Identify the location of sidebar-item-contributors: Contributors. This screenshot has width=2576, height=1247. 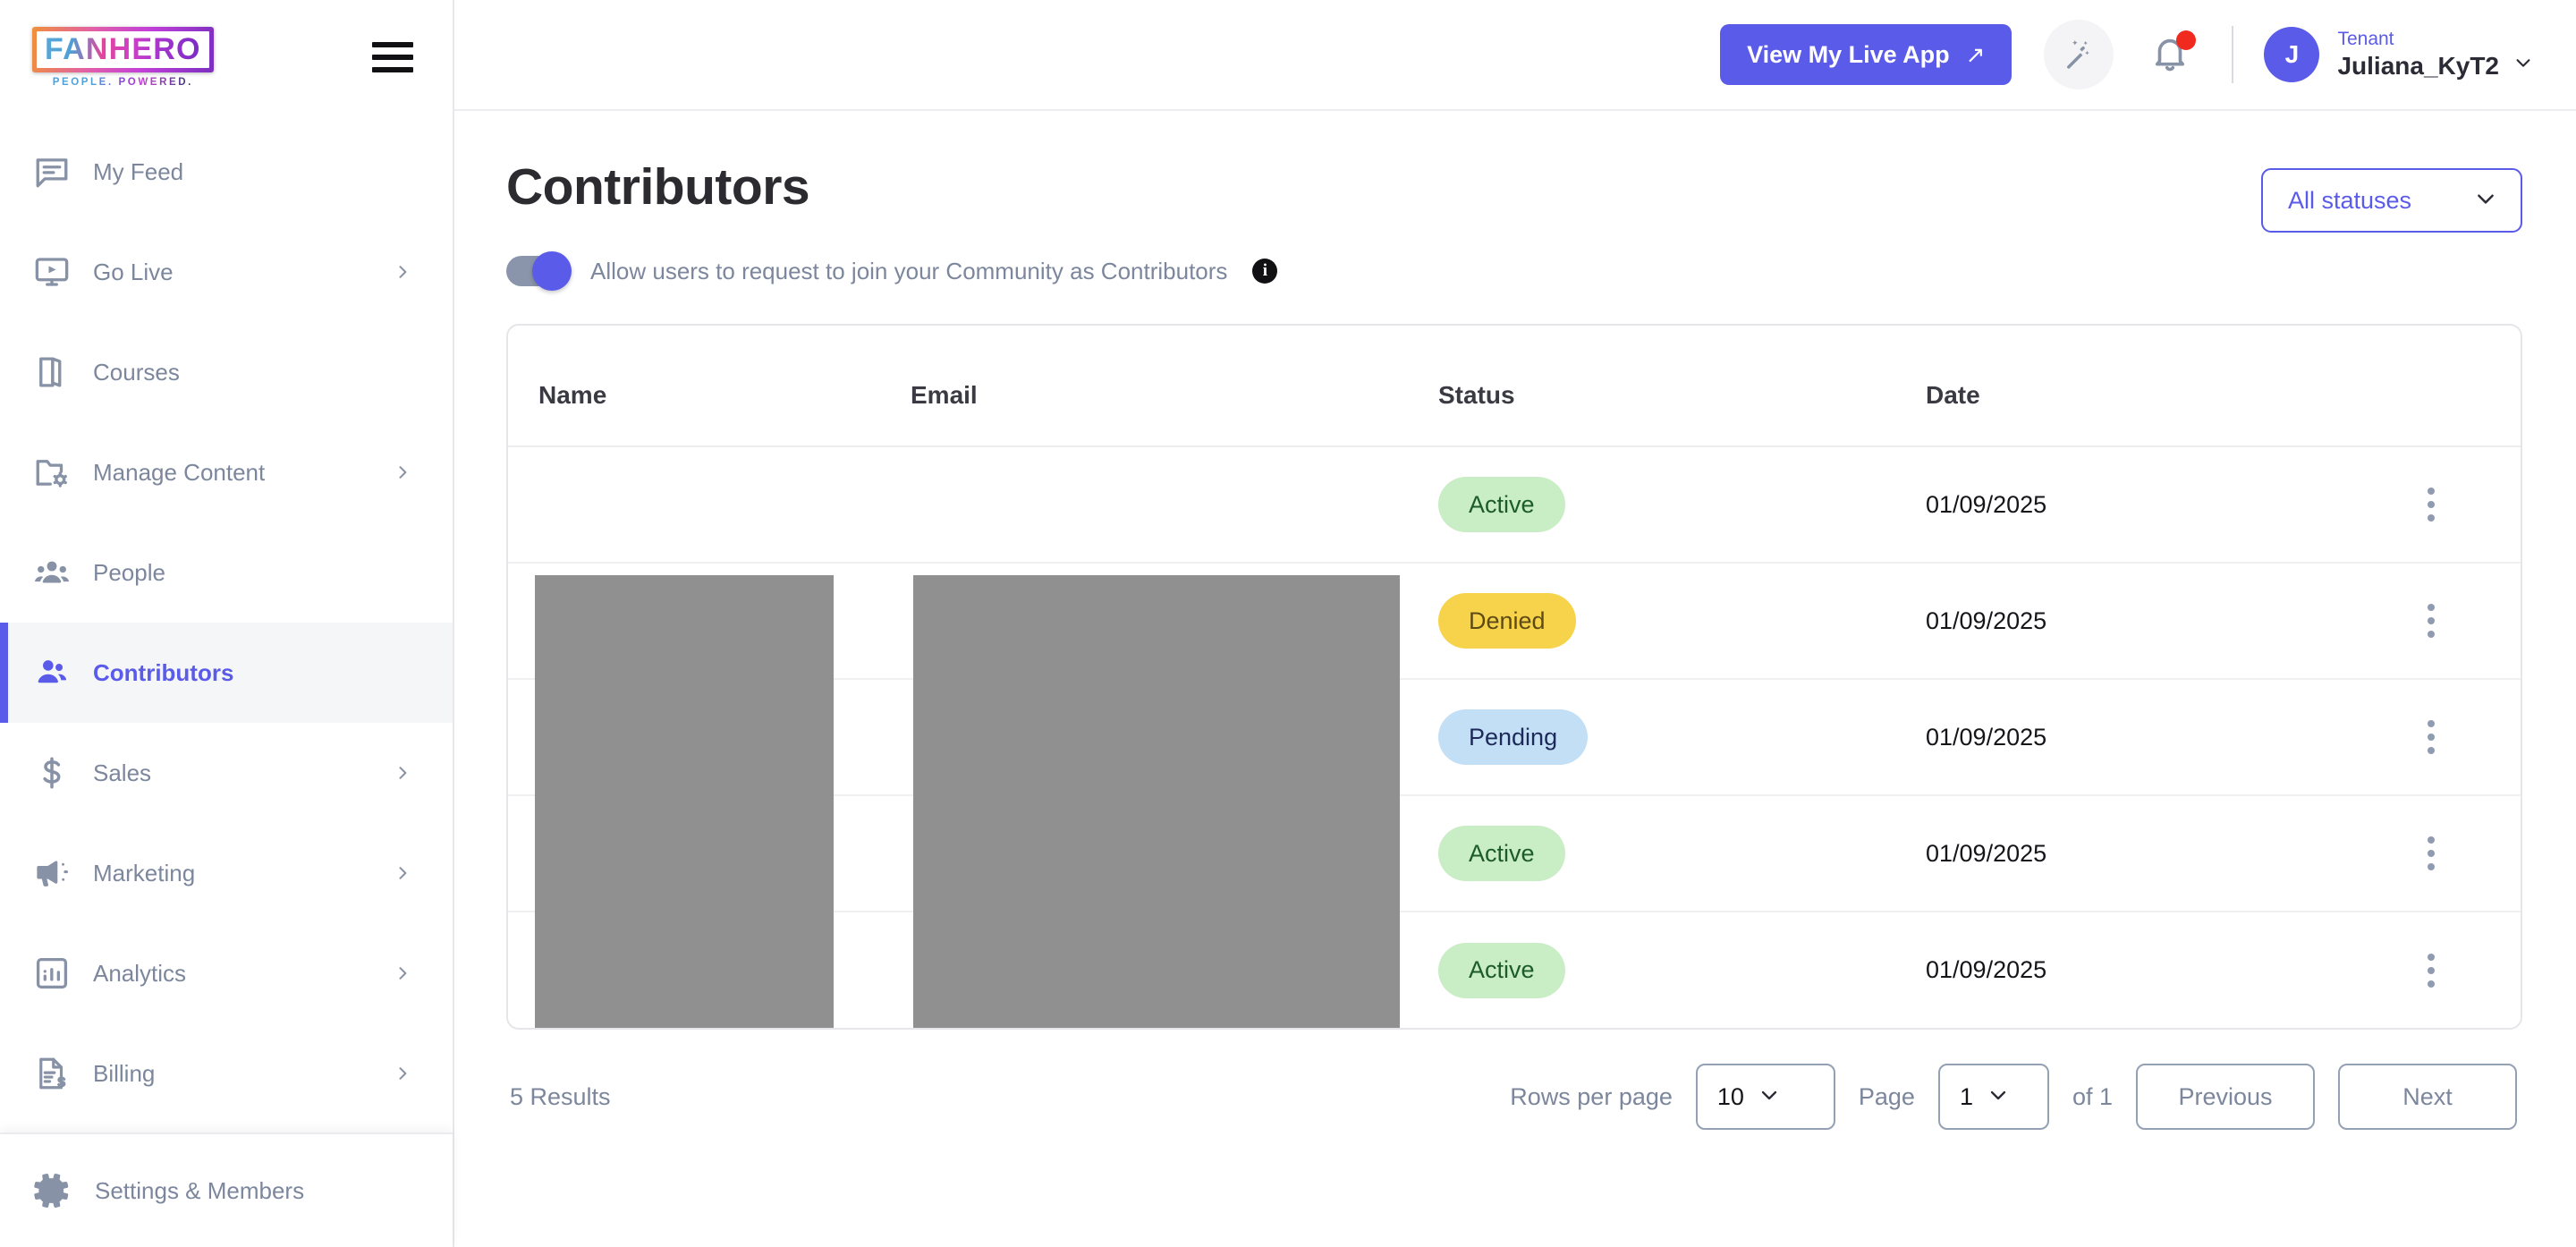
(226, 673).